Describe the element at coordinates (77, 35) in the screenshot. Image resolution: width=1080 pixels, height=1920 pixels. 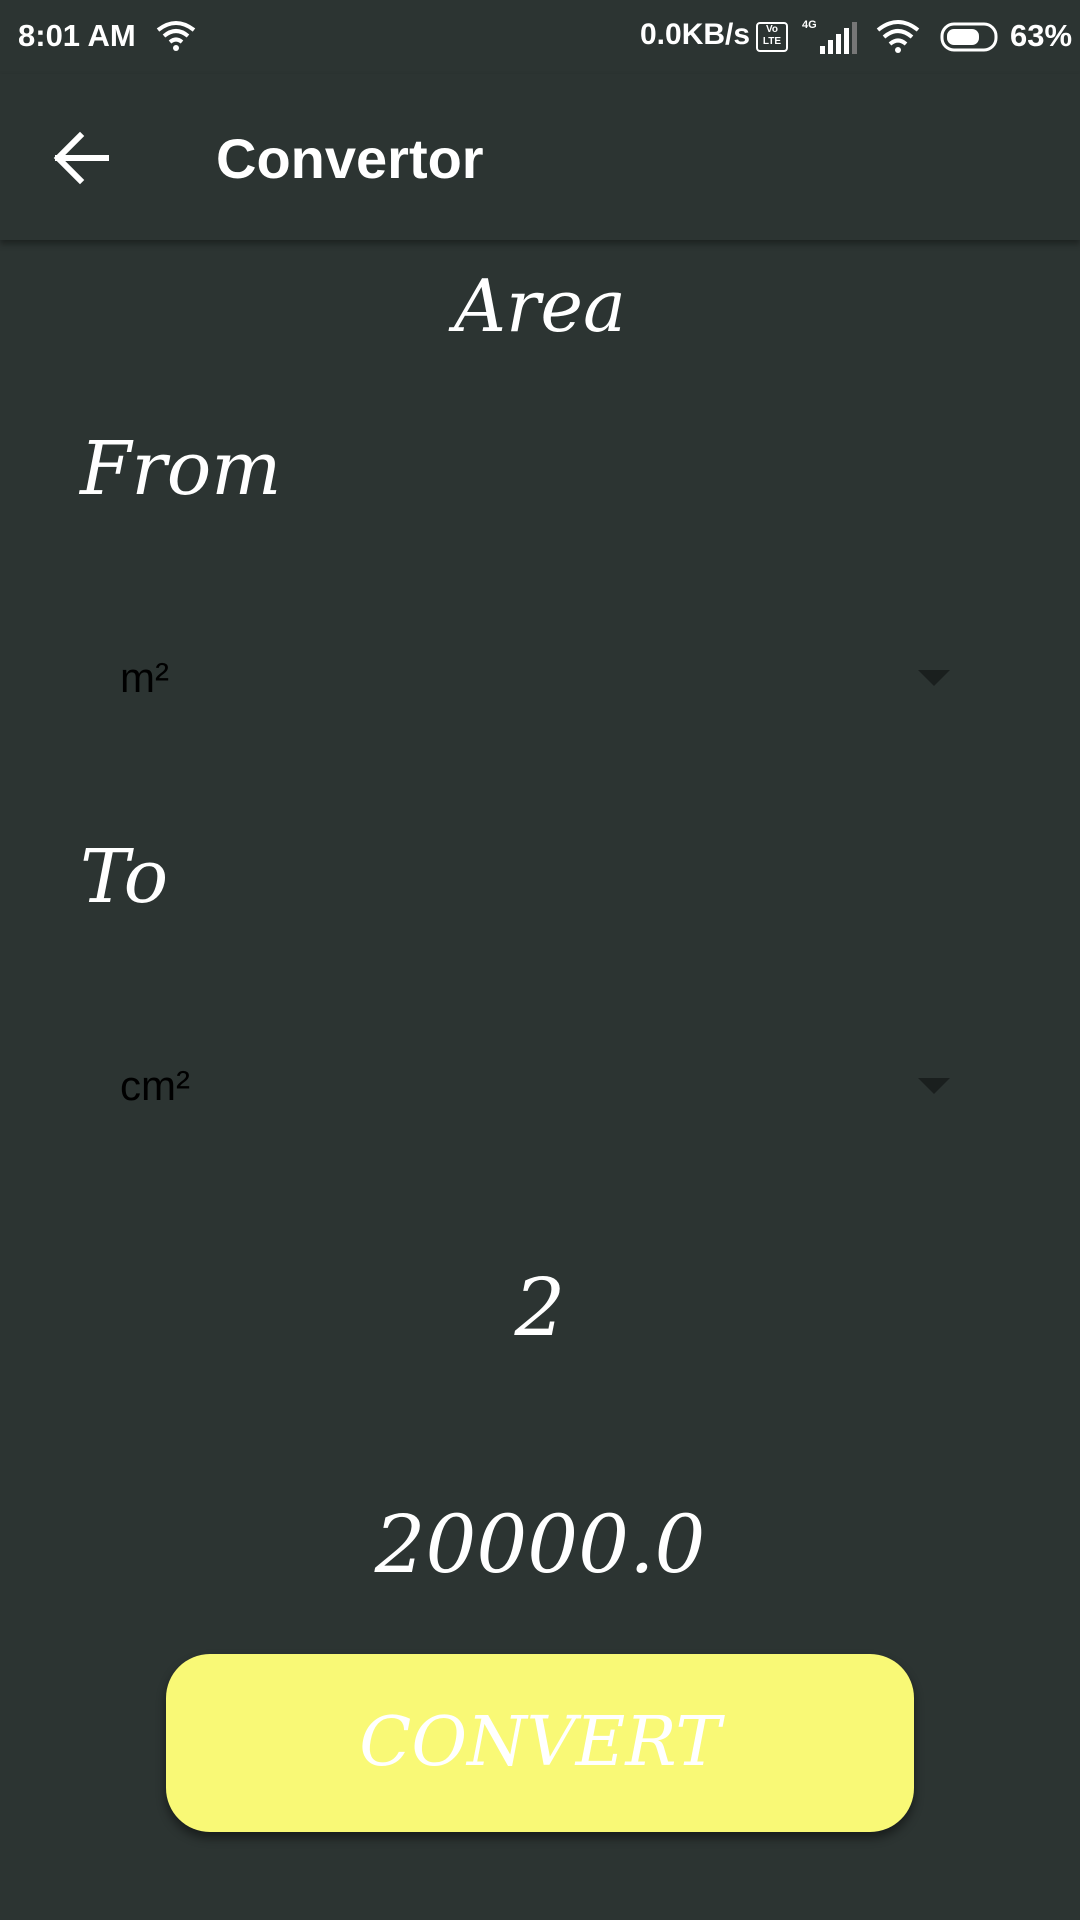
I see `status-time: 8:01 AM` at that location.